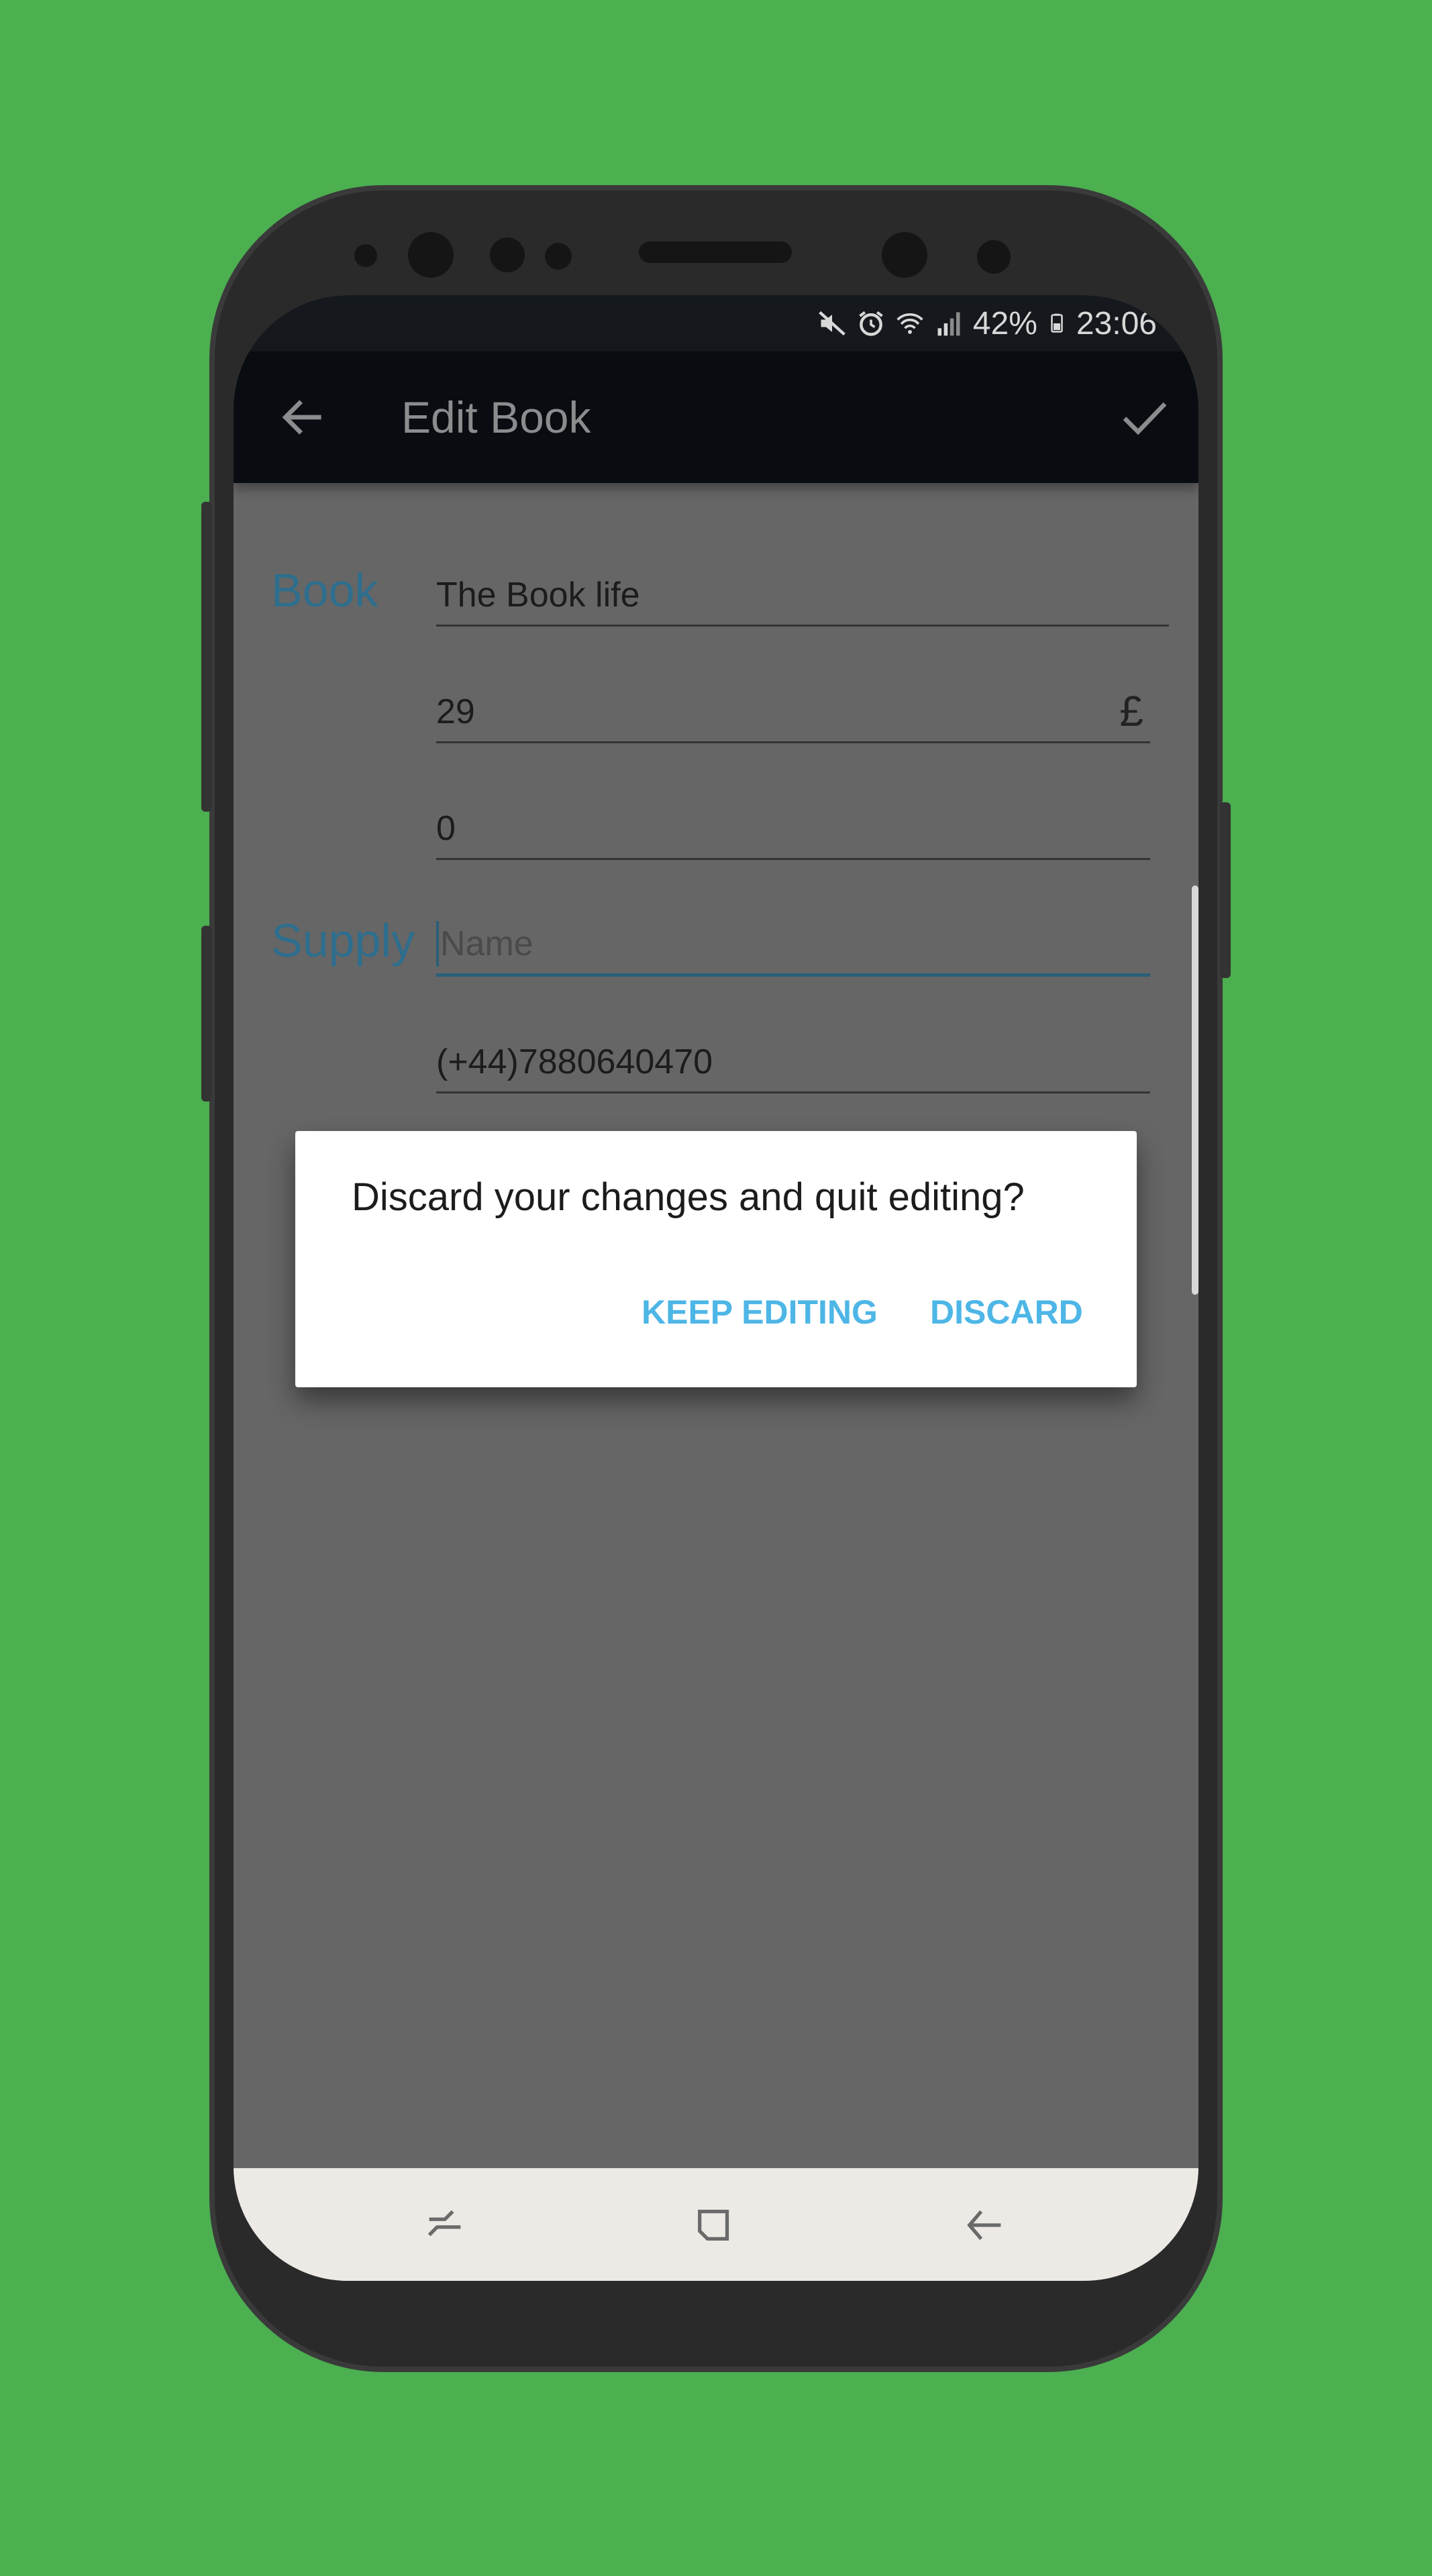 This screenshot has height=2576, width=1432. I want to click on back-icon, so click(985, 2225).